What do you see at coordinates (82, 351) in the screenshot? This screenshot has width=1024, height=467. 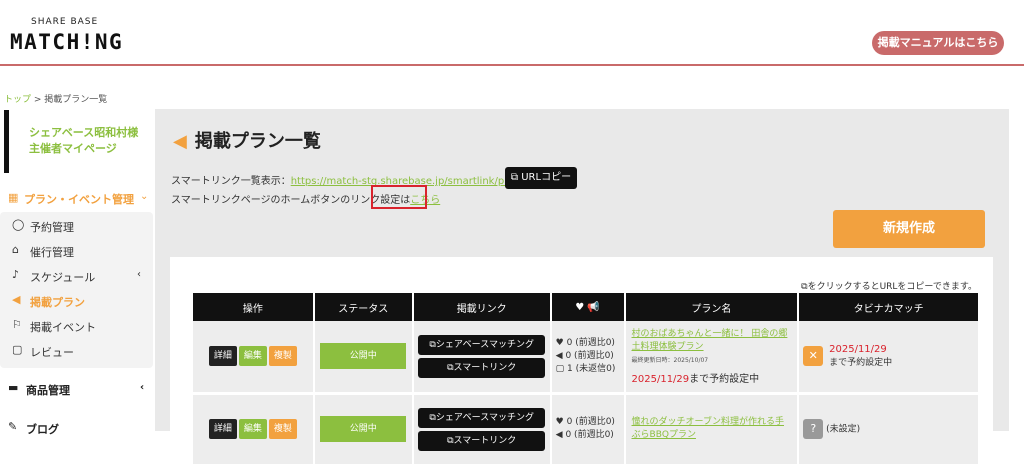 I see `sidebar-item-reviews: ▢ レビュー` at bounding box center [82, 351].